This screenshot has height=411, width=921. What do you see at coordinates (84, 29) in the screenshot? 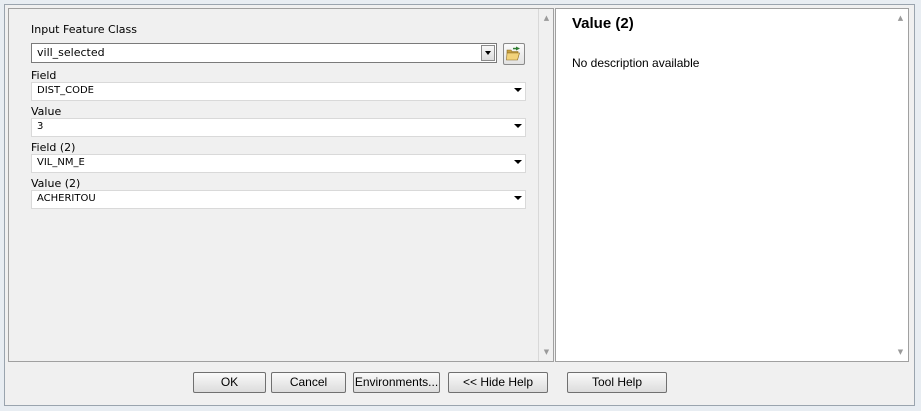
I see `input-feature-class-label: Input Feature Class` at bounding box center [84, 29].